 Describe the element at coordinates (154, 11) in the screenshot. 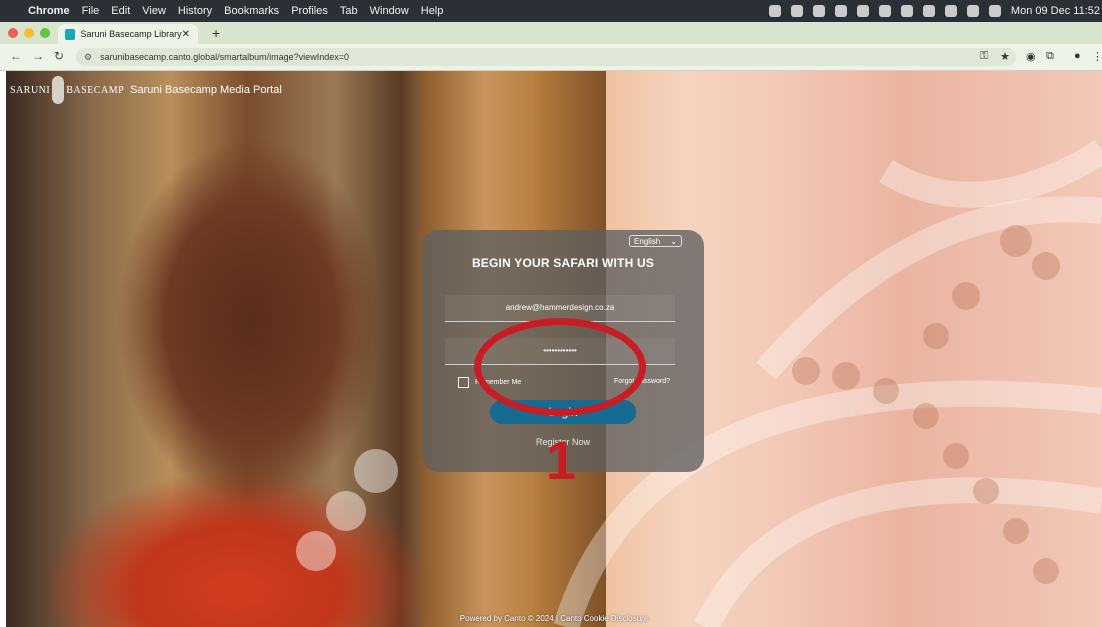

I see `menu-view: View` at that location.